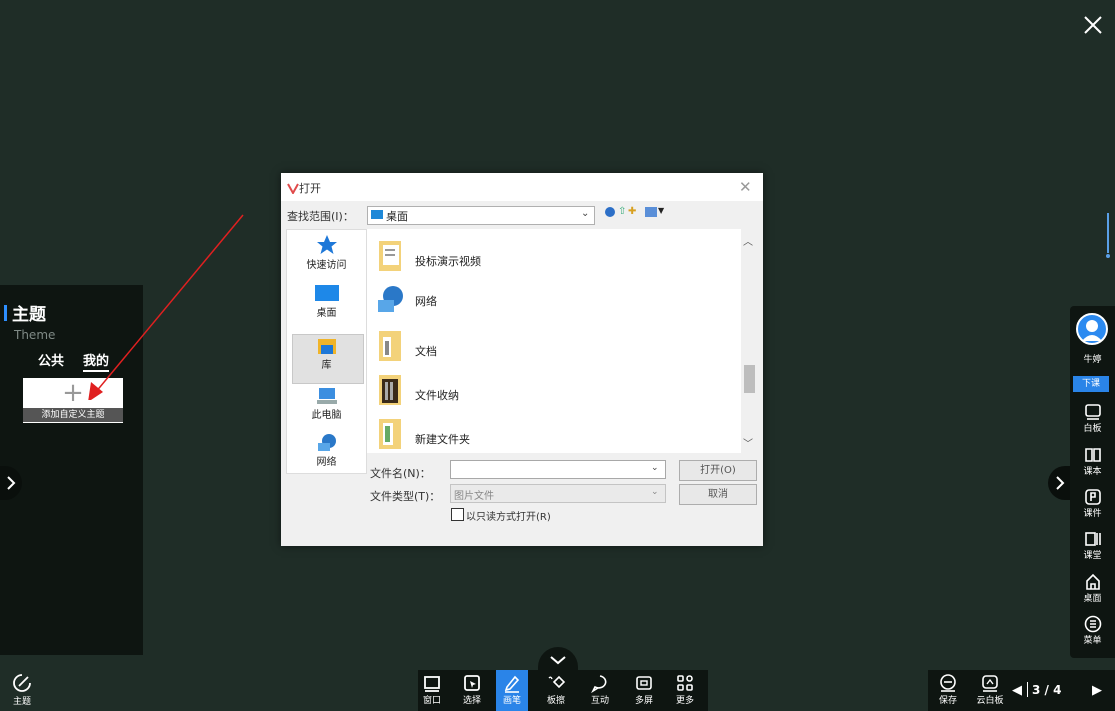 Image resolution: width=1115 pixels, height=711 pixels. What do you see at coordinates (326, 415) in the screenshot?
I see `place-label: 此电脑` at bounding box center [326, 415].